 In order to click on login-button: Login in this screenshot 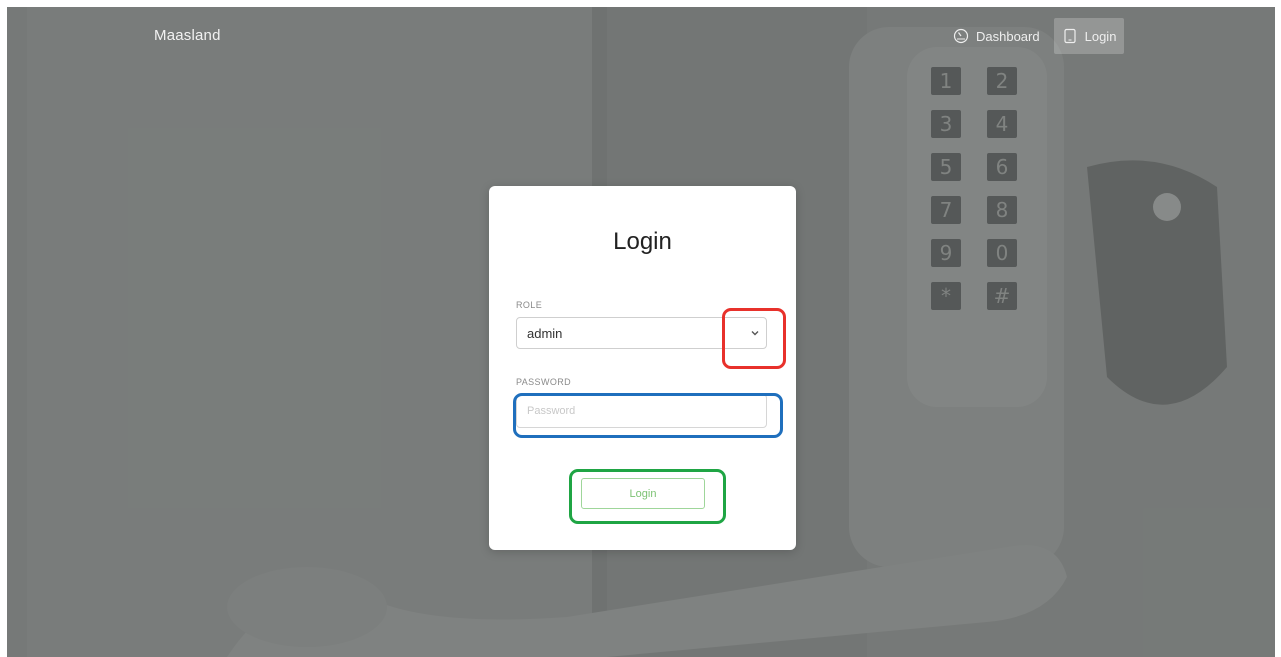, I will do `click(643, 493)`.